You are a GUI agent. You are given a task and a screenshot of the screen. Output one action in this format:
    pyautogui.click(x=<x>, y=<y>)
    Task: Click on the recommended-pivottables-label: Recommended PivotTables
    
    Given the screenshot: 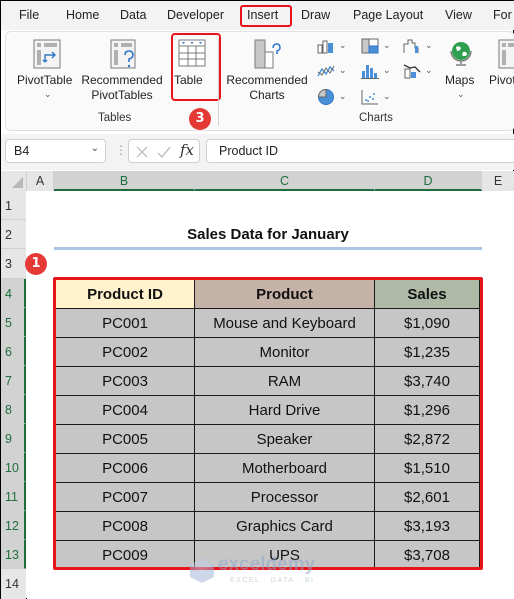 What is the action you would take?
    pyautogui.click(x=122, y=88)
    